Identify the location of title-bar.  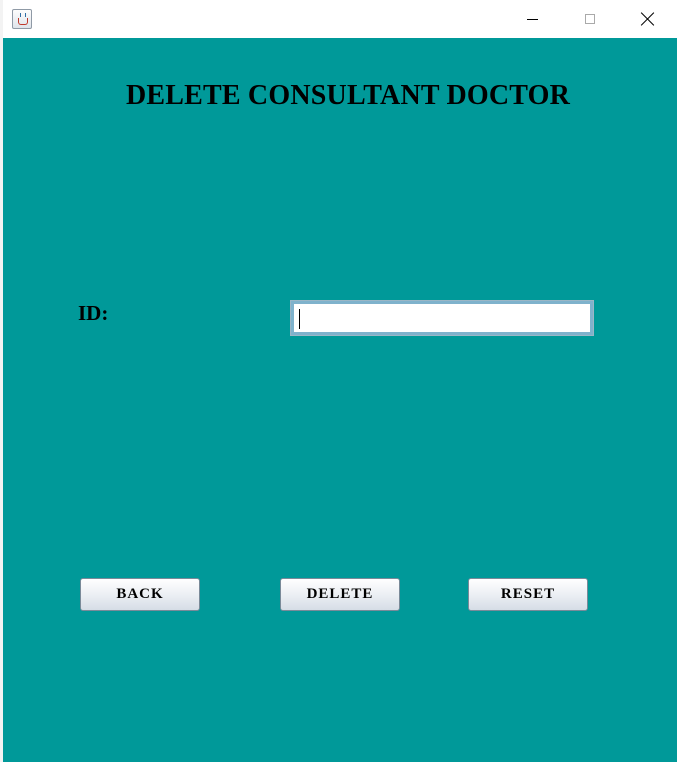
(340, 19).